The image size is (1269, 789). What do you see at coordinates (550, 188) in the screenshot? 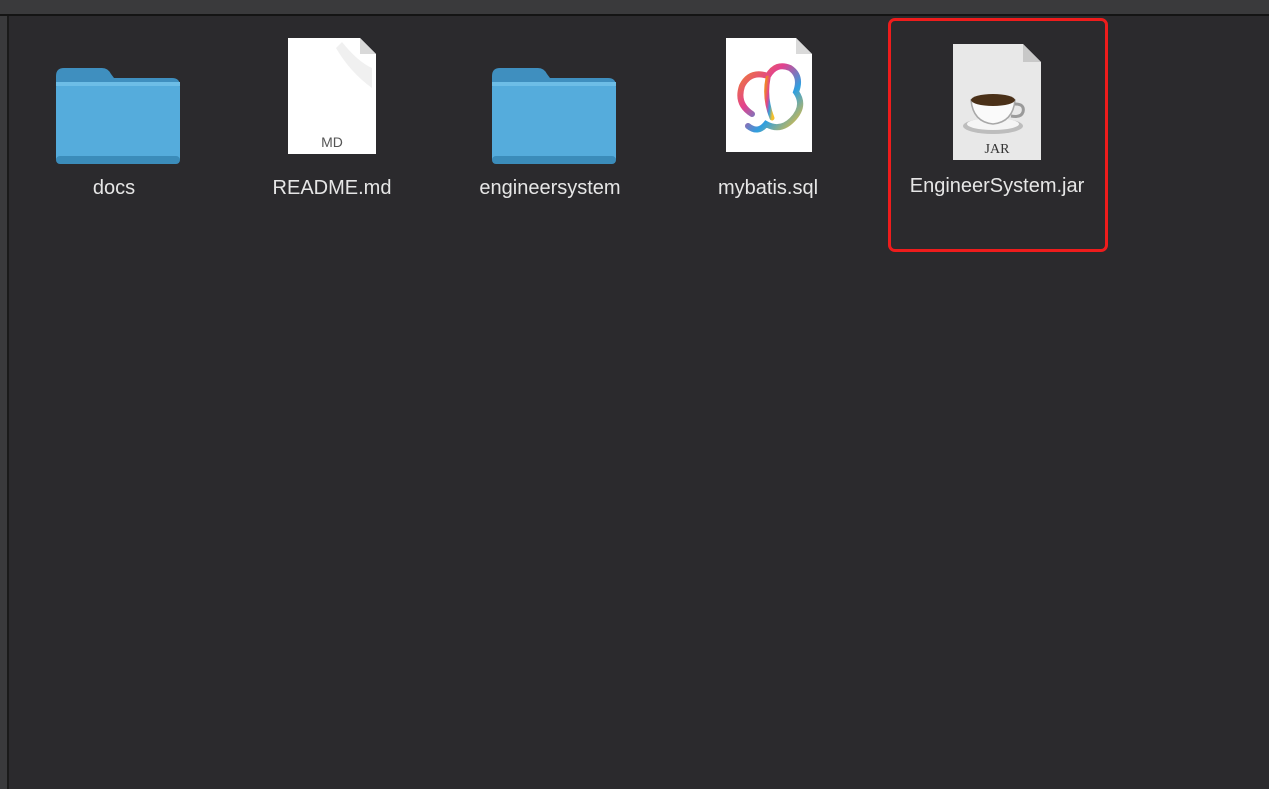
I see `file-label: engineersystem` at bounding box center [550, 188].